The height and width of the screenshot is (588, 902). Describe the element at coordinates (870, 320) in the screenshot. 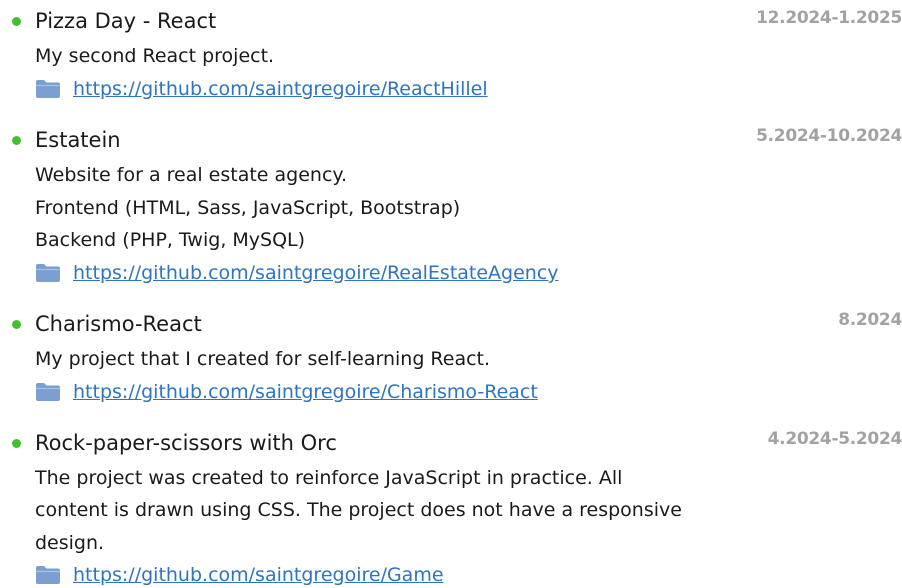

I see `project-date: 8.2024` at that location.